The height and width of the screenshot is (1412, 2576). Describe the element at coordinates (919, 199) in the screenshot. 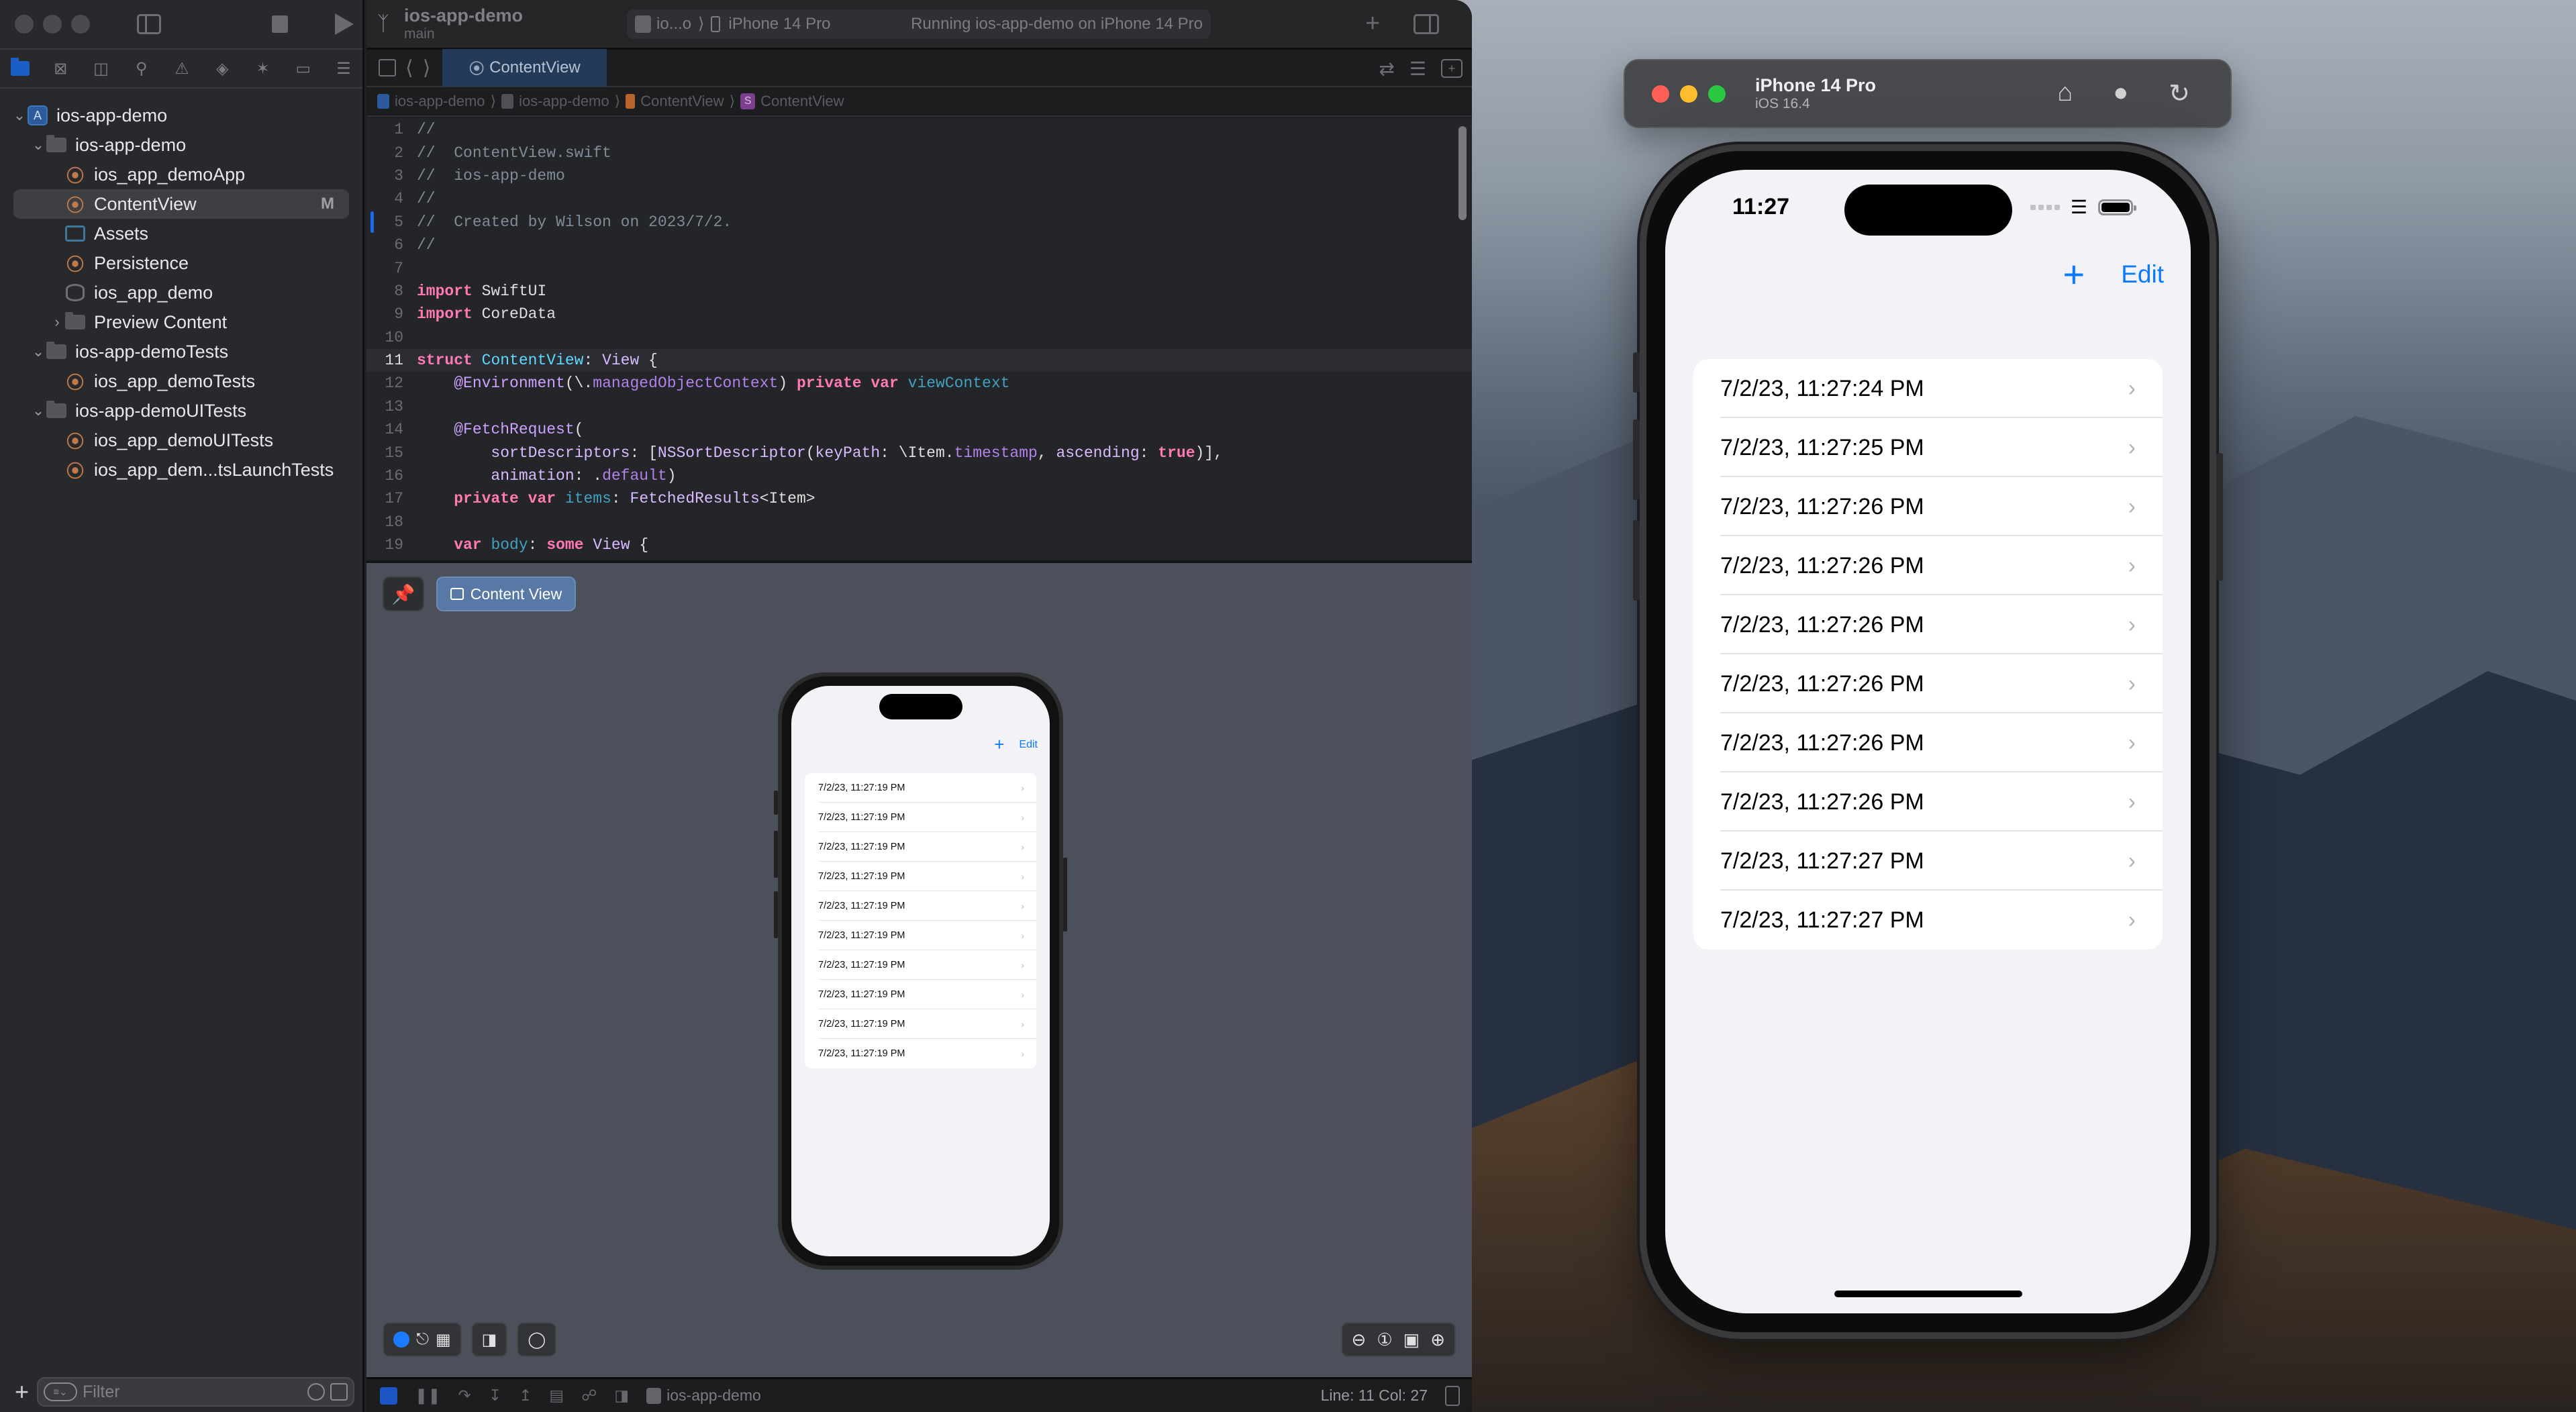

I see `code-line: 4 //` at that location.